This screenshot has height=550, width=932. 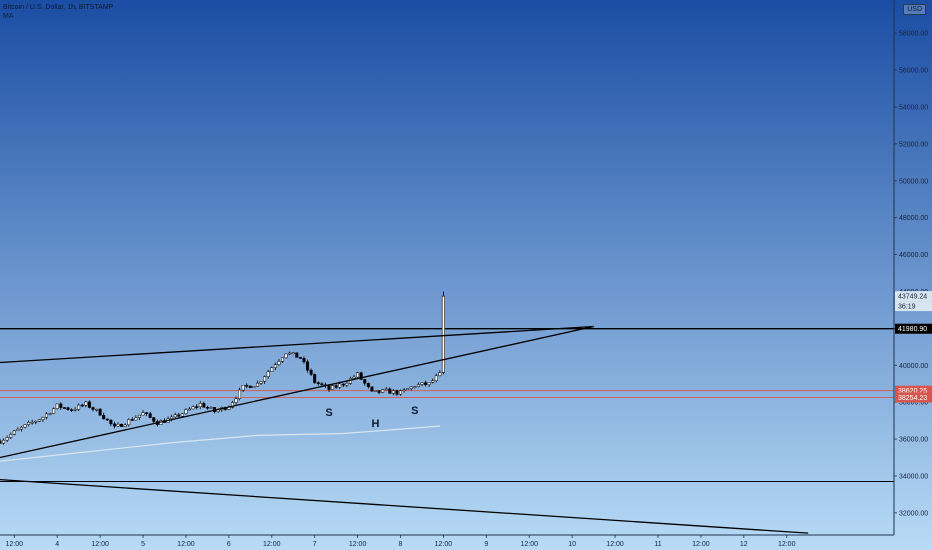 What do you see at coordinates (912, 398) in the screenshot?
I see `level-price-label-2: 38254.23` at bounding box center [912, 398].